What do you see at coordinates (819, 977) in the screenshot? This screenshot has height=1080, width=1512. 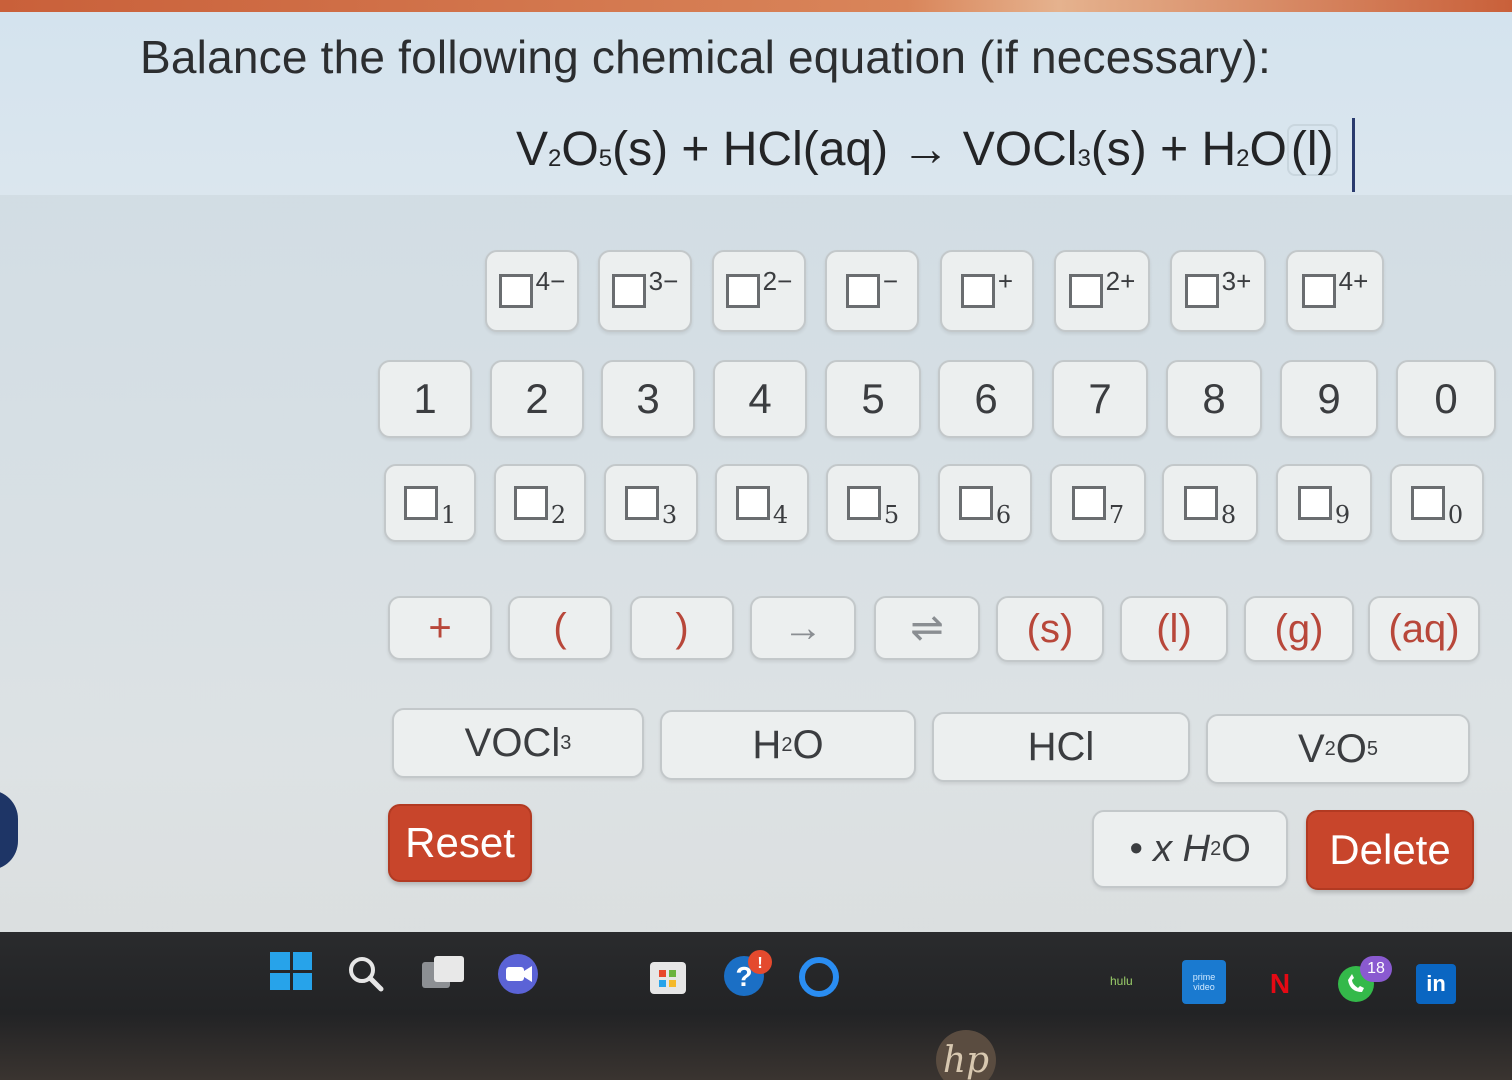 I see `cortana-icon` at bounding box center [819, 977].